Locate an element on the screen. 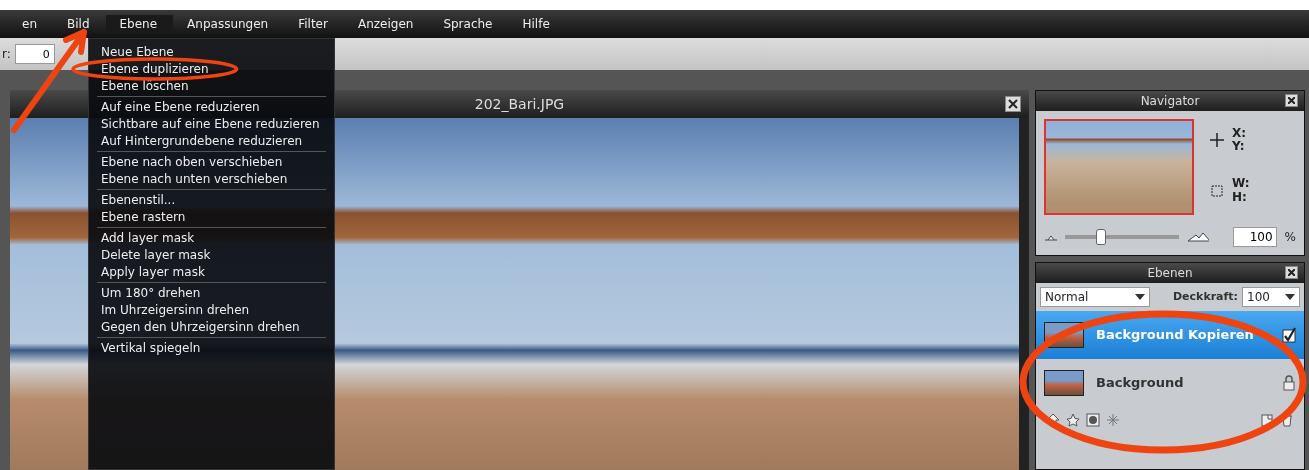  menu-item: Ebene löschen is located at coordinates (145, 86).